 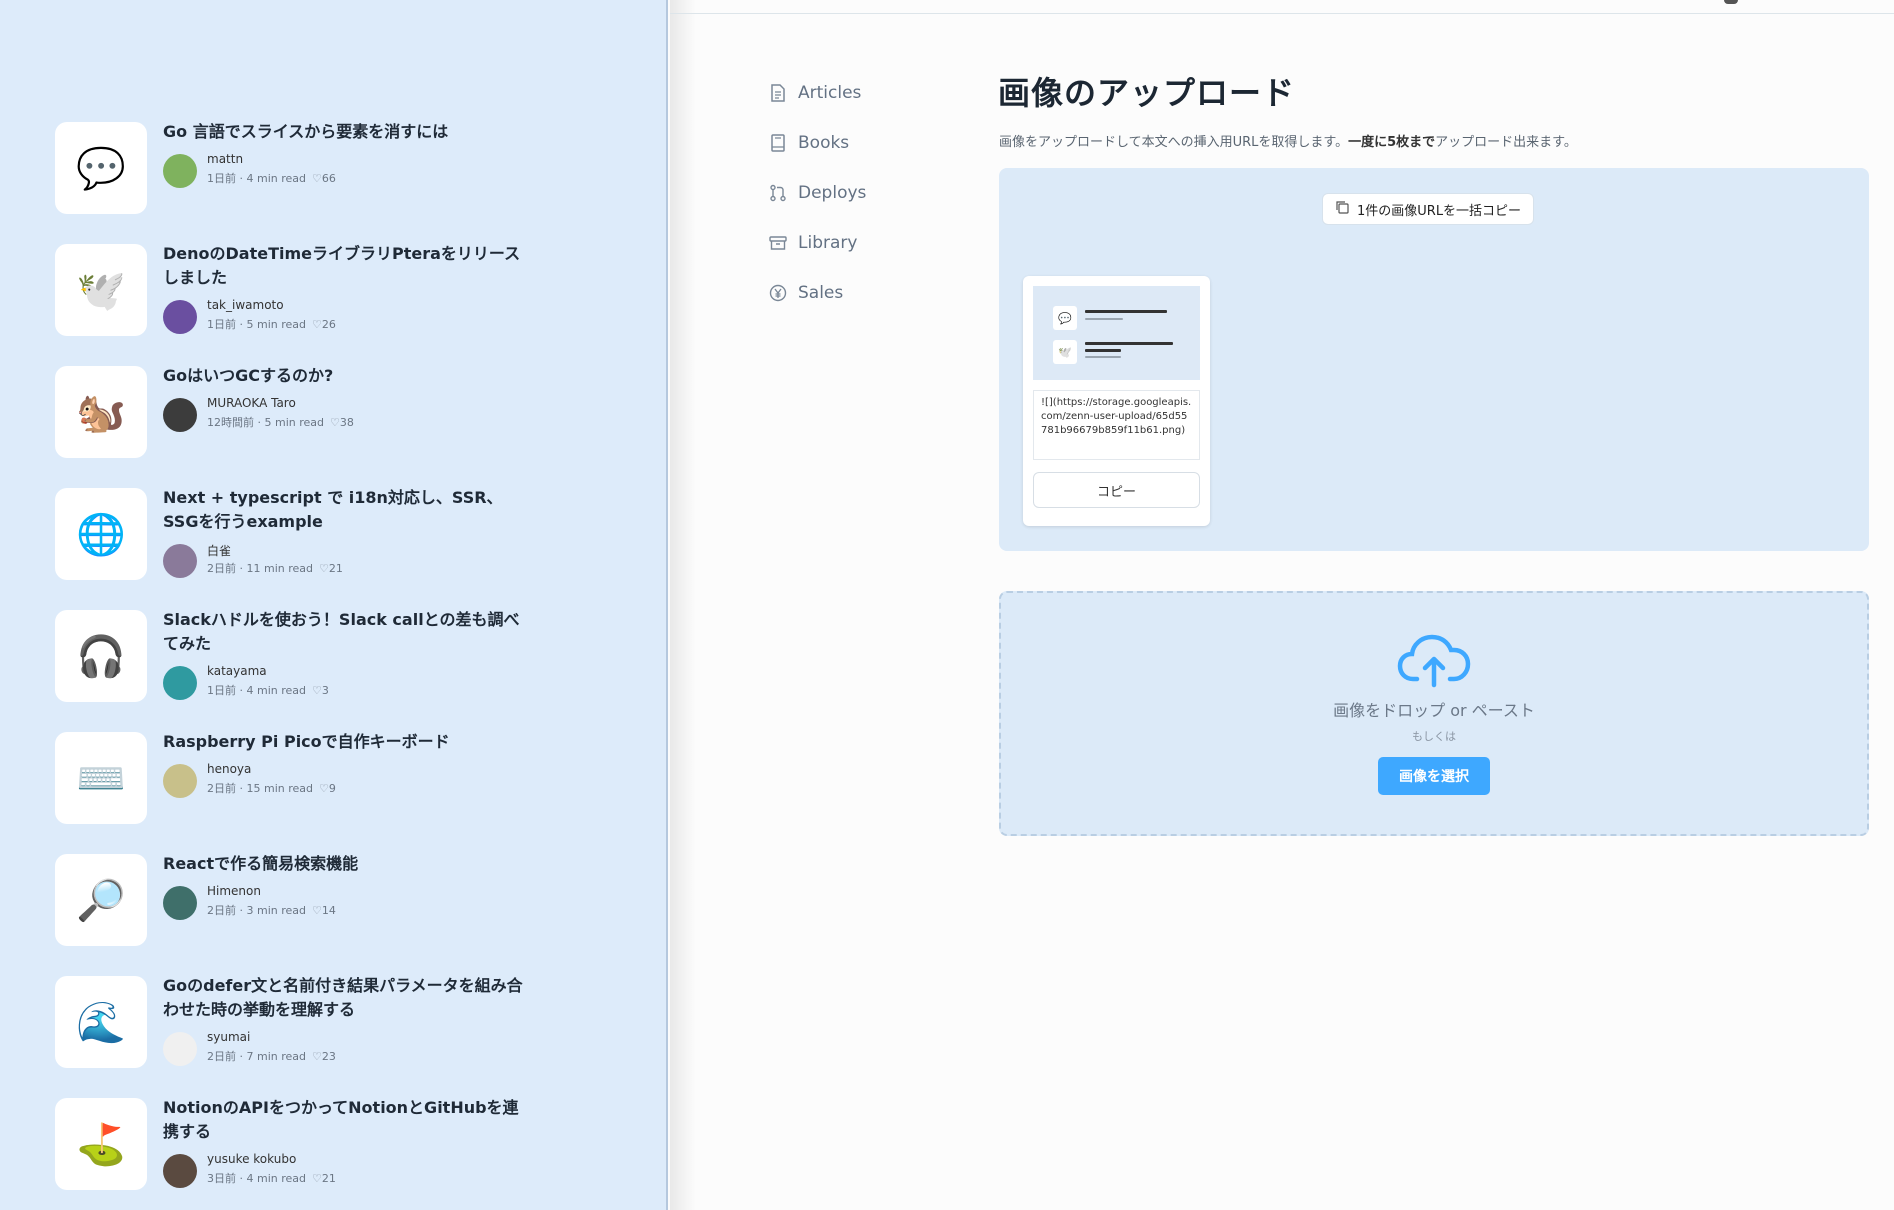 I want to click on nav-item-library: Library, so click(x=812, y=243).